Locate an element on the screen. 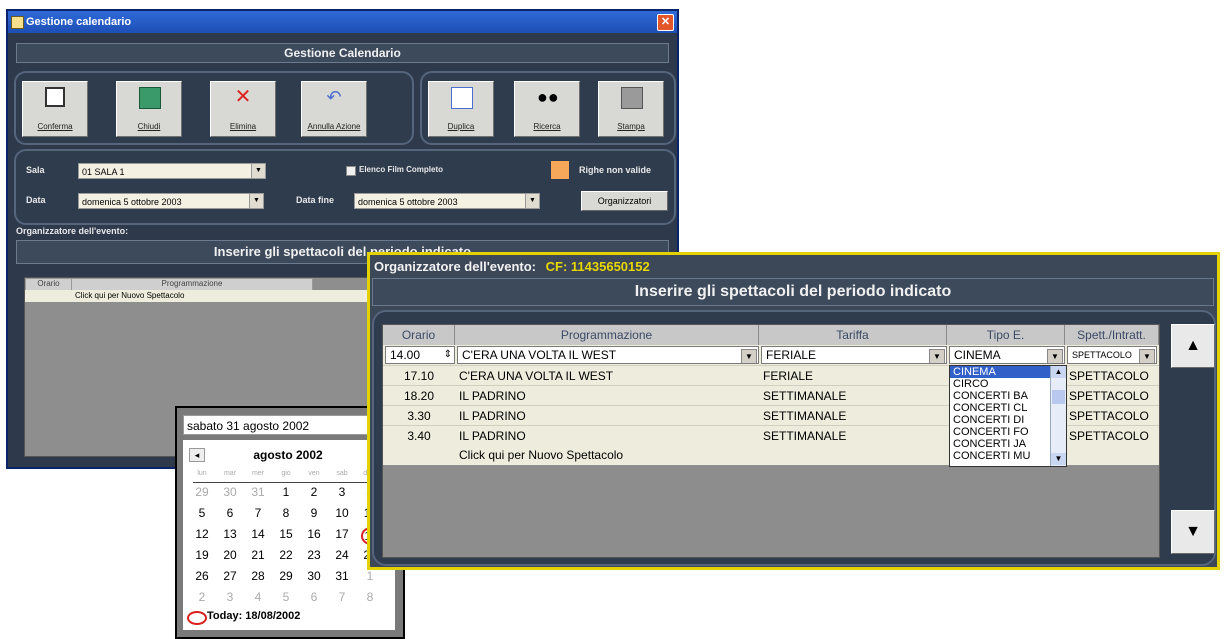 This screenshot has width=1232, height=639. calendar-day: 20 is located at coordinates (230, 555).